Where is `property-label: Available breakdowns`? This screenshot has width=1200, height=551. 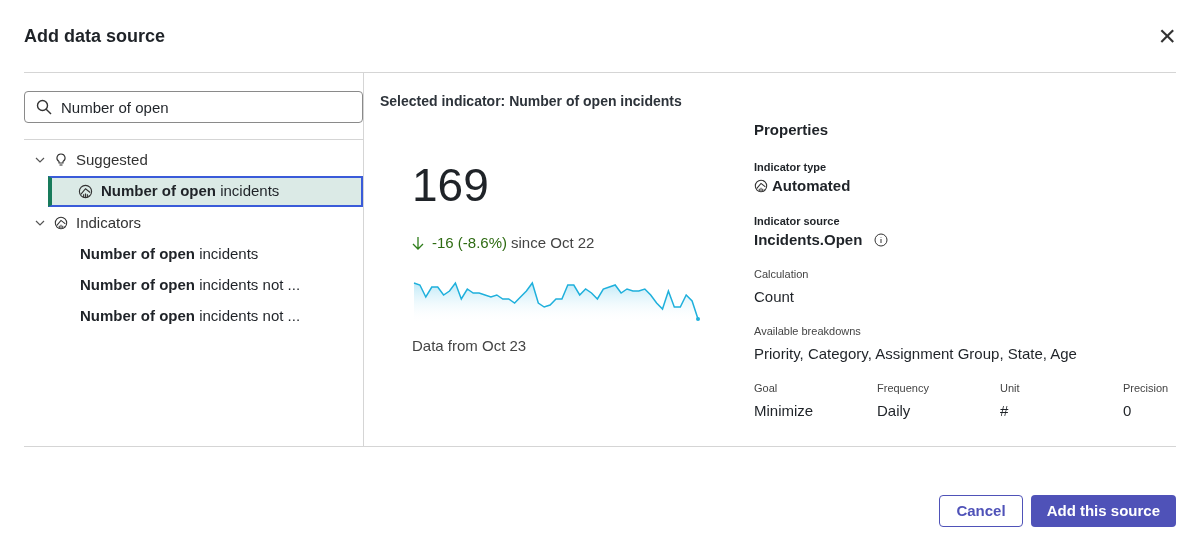
property-label: Available breakdowns is located at coordinates (808, 331).